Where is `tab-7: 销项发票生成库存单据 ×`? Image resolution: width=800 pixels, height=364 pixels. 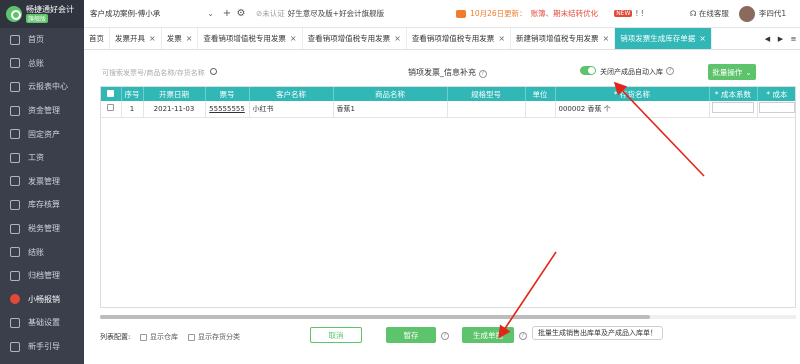 tab-7: 销项发票生成库存单据 × is located at coordinates (663, 38).